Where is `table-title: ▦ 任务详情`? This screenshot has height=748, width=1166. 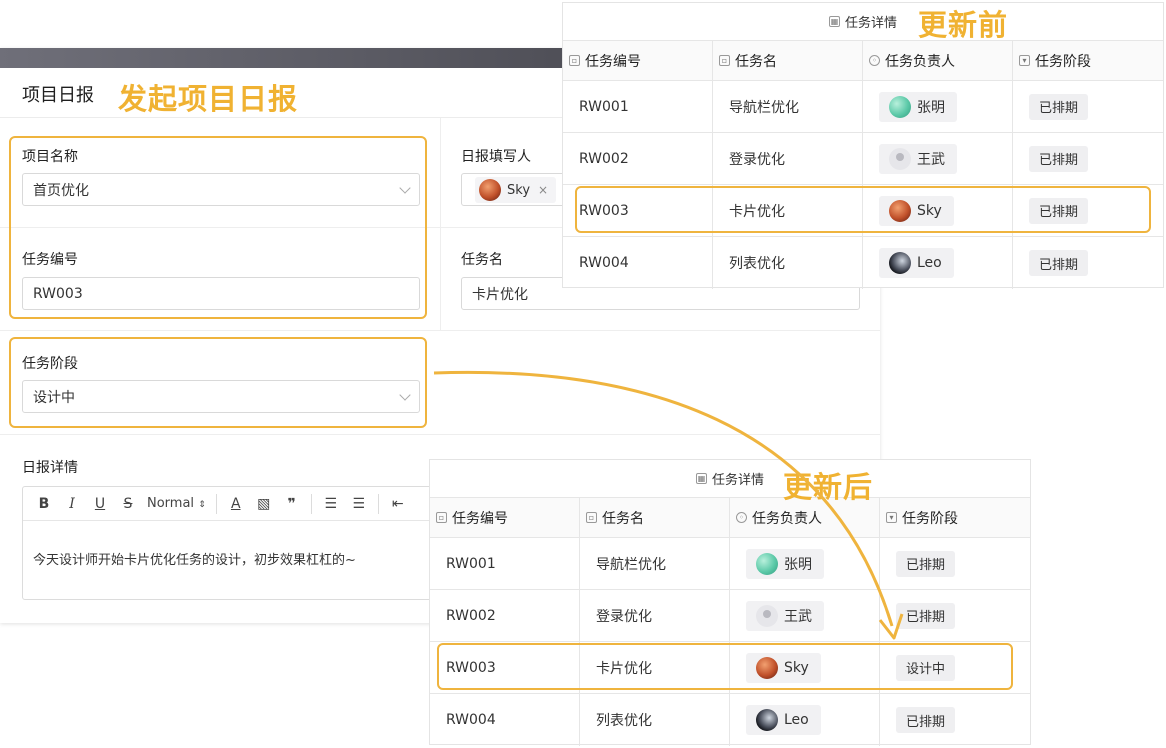
table-title: ▦ 任务详情 is located at coordinates (730, 479).